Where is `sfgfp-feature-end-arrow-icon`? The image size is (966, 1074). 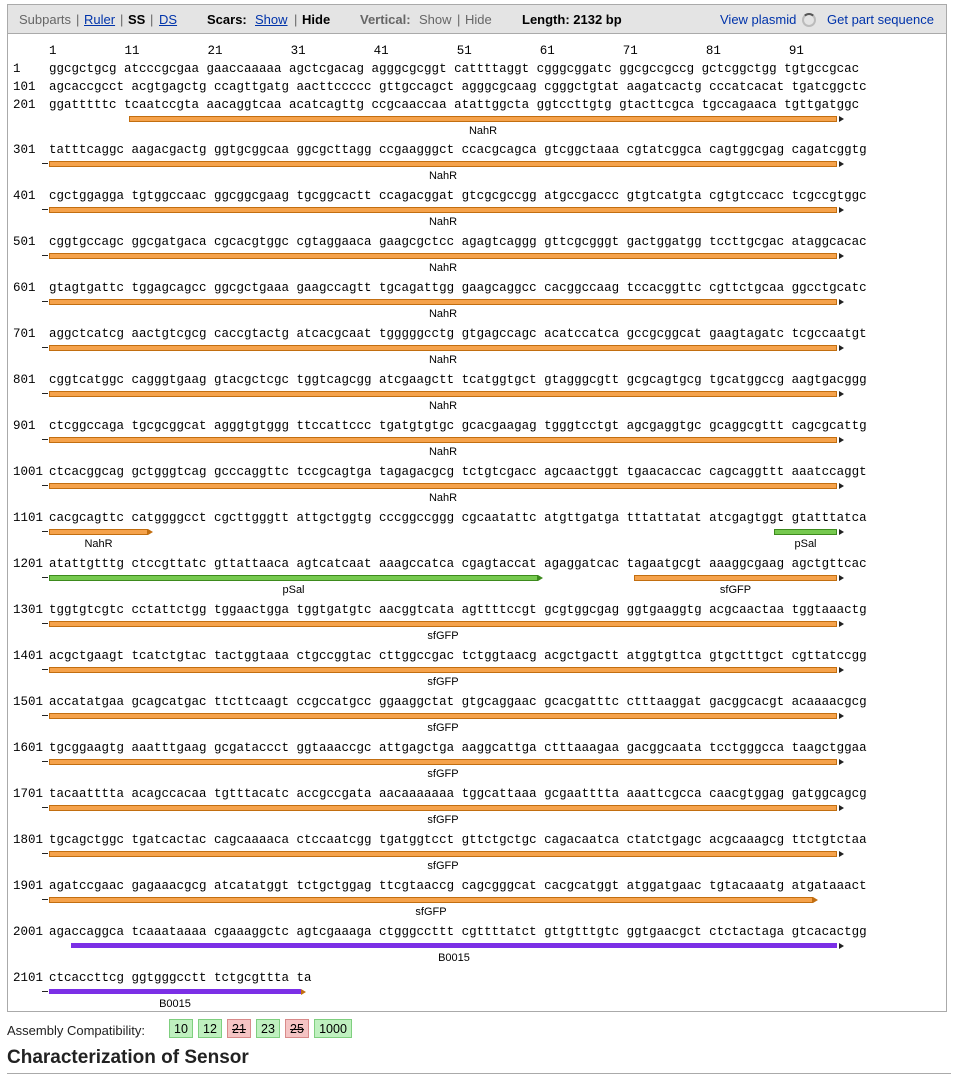
sfgfp-feature-end-arrow-icon is located at coordinates (815, 900).